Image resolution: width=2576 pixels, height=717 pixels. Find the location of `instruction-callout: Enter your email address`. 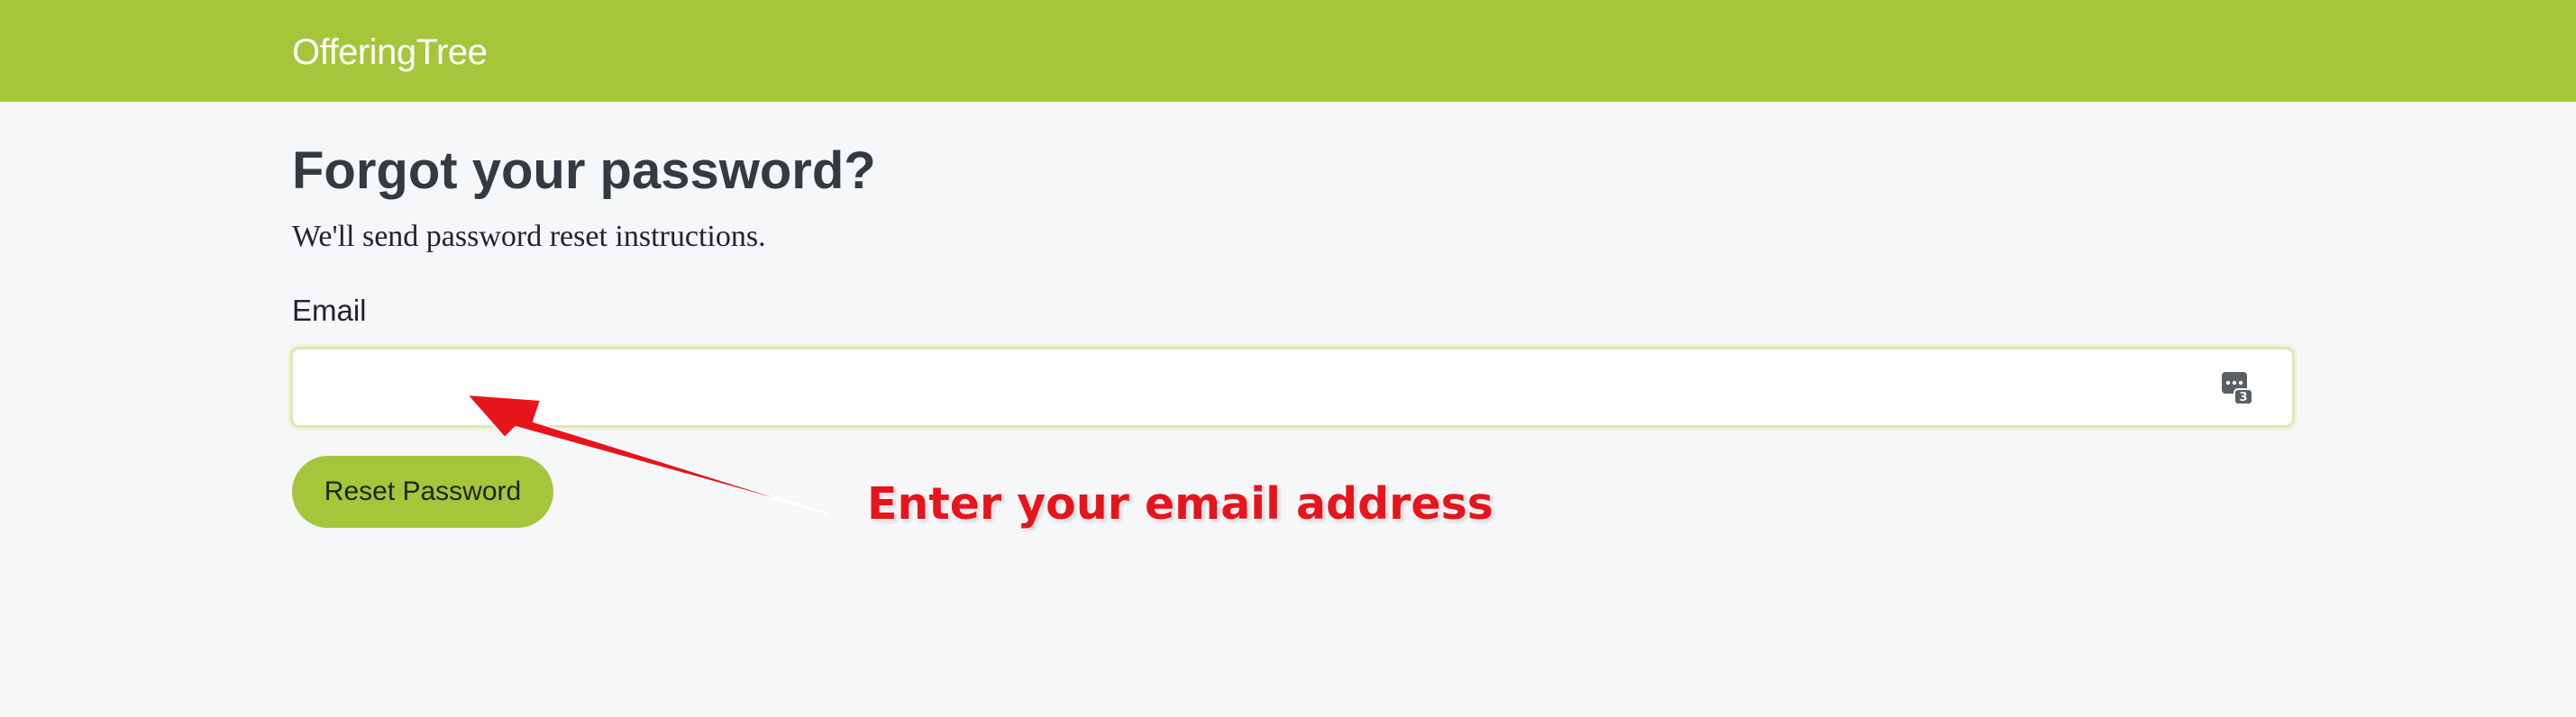

instruction-callout: Enter your email address is located at coordinates (1180, 504).